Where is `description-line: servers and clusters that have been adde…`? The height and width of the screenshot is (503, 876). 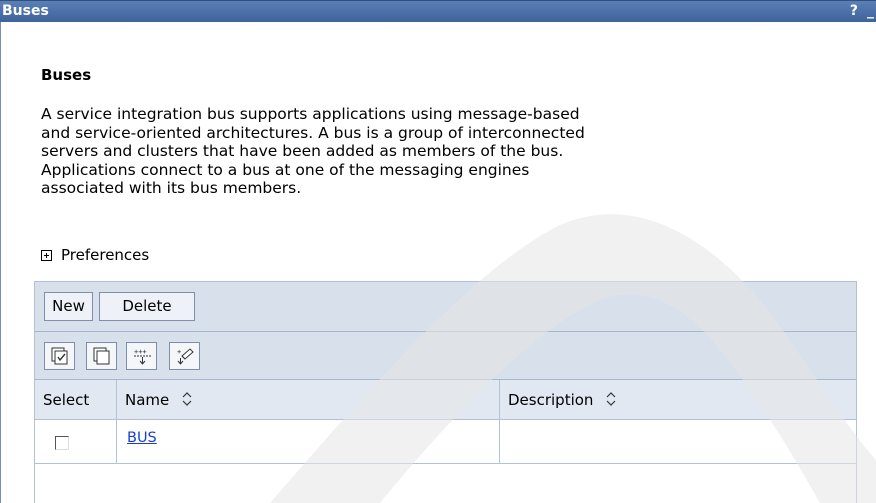
description-line: servers and clusters that have been adde… is located at coordinates (302, 151).